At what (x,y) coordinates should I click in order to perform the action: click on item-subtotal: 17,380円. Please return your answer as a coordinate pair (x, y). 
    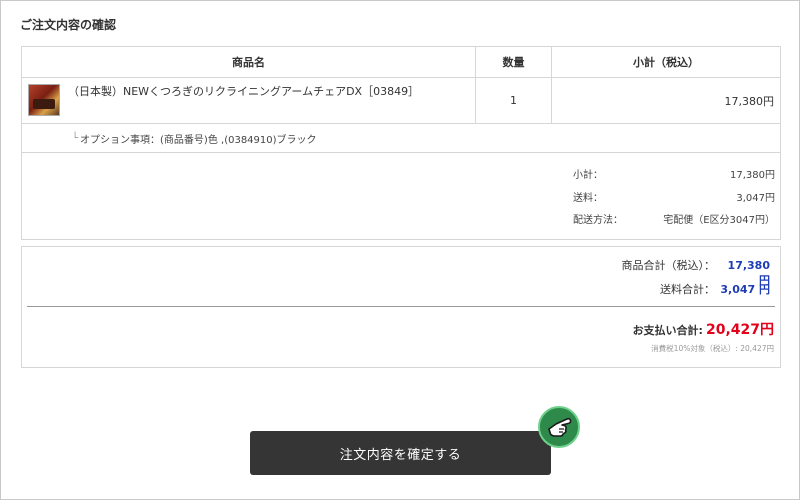
    Looking at the image, I should click on (749, 101).